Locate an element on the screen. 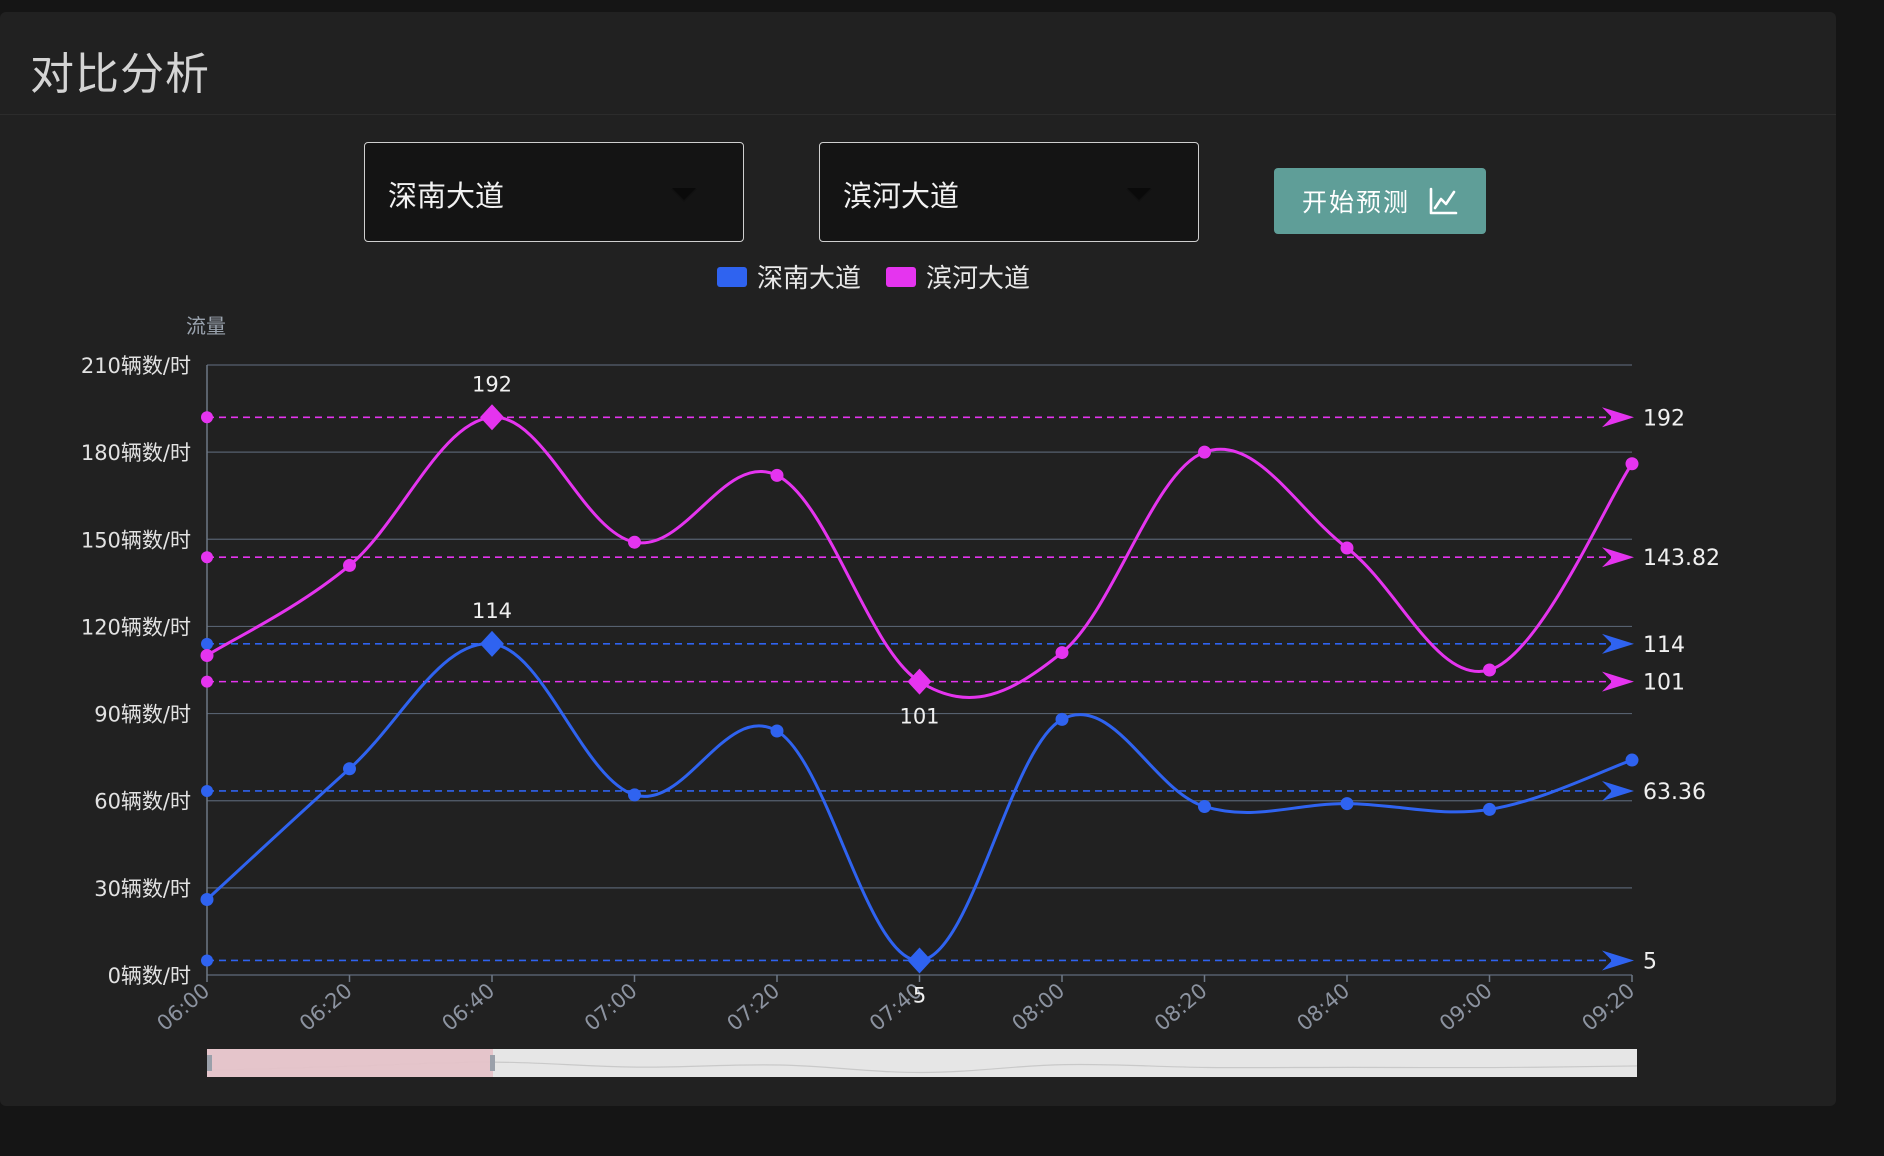 This screenshot has width=1884, height=1156. x-tick-label: 08:00 is located at coordinates (1038, 1006).